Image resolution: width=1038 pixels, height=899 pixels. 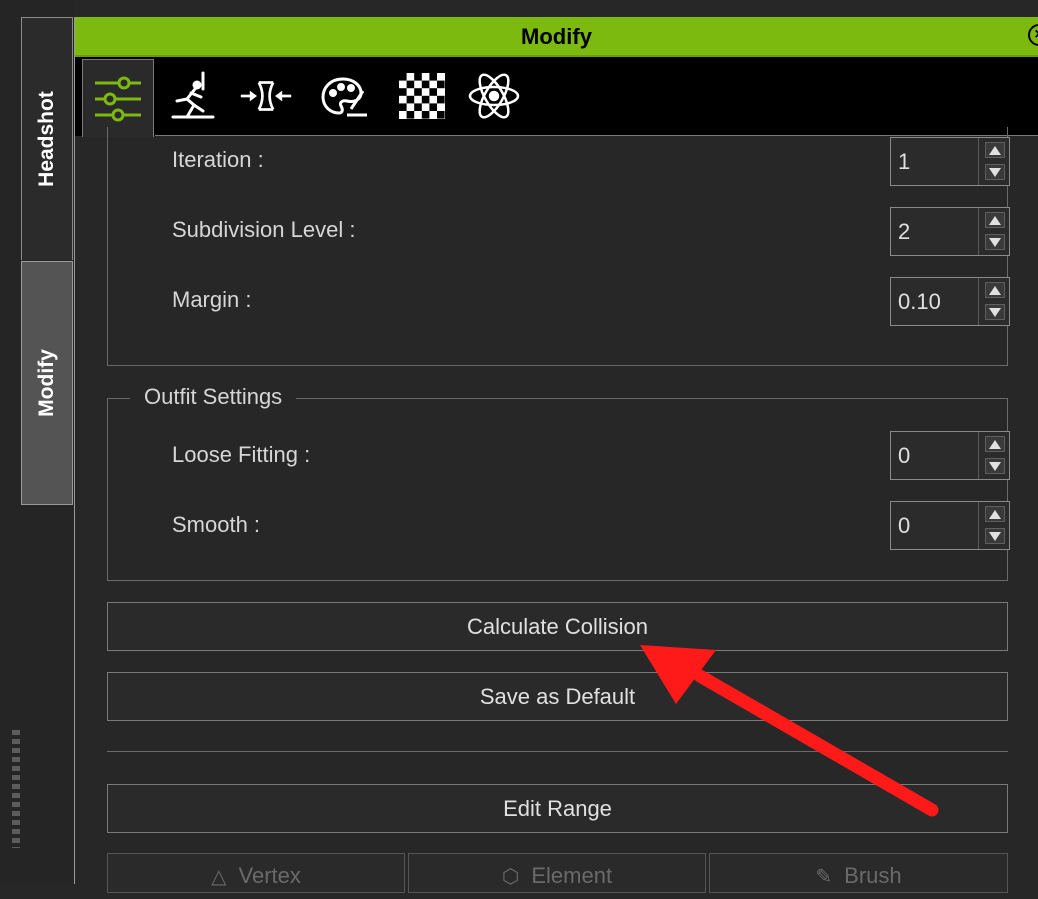 What do you see at coordinates (873, 875) in the screenshot?
I see `brush-label: Brush` at bounding box center [873, 875].